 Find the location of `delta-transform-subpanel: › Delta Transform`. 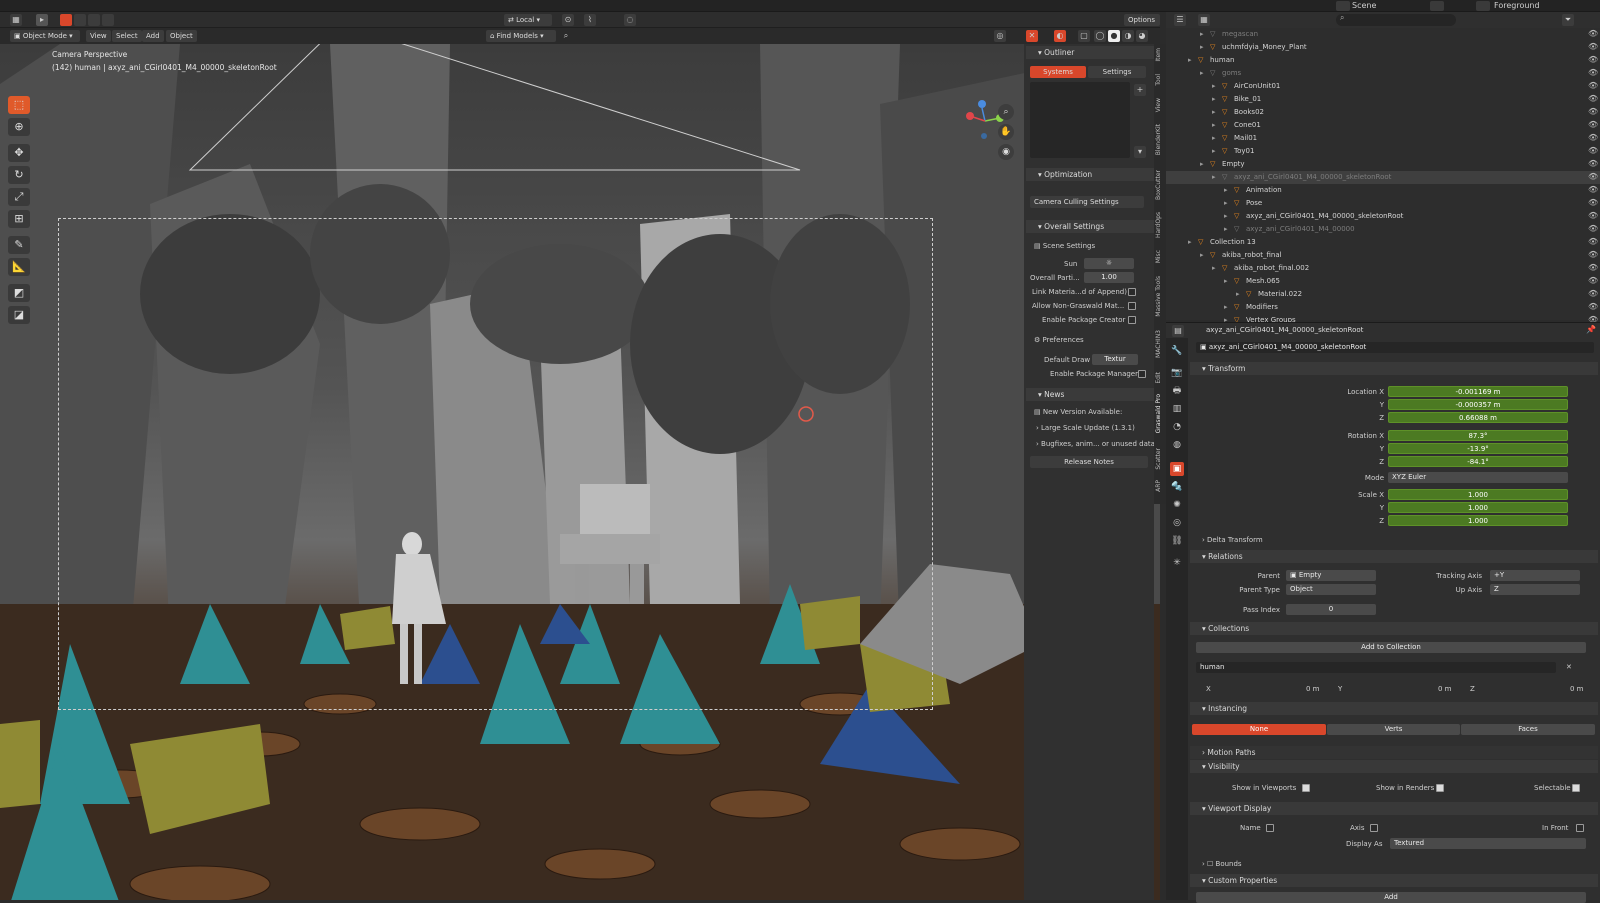

delta-transform-subpanel: › Delta Transform is located at coordinates (1232, 540).